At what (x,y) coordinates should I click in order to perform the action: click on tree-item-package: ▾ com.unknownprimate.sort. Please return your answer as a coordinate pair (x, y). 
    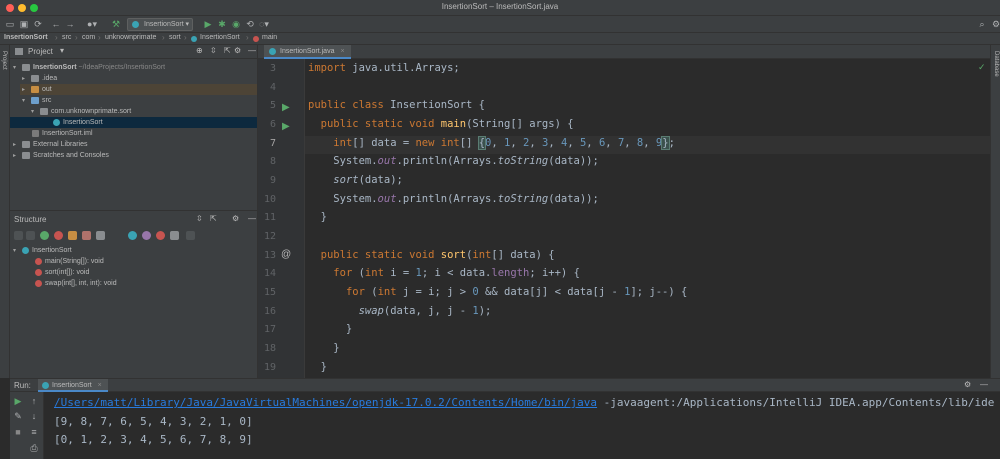
    Looking at the image, I should click on (81, 111).